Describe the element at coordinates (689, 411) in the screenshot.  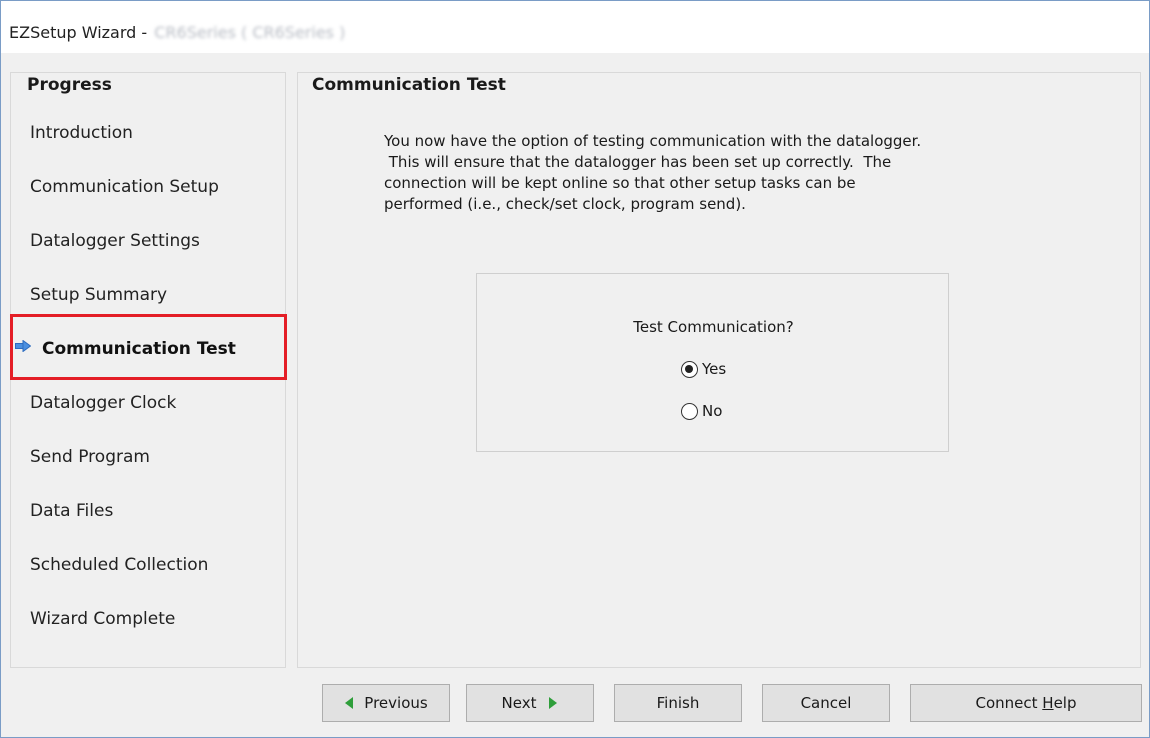
I see `radio-no-indicator` at that location.